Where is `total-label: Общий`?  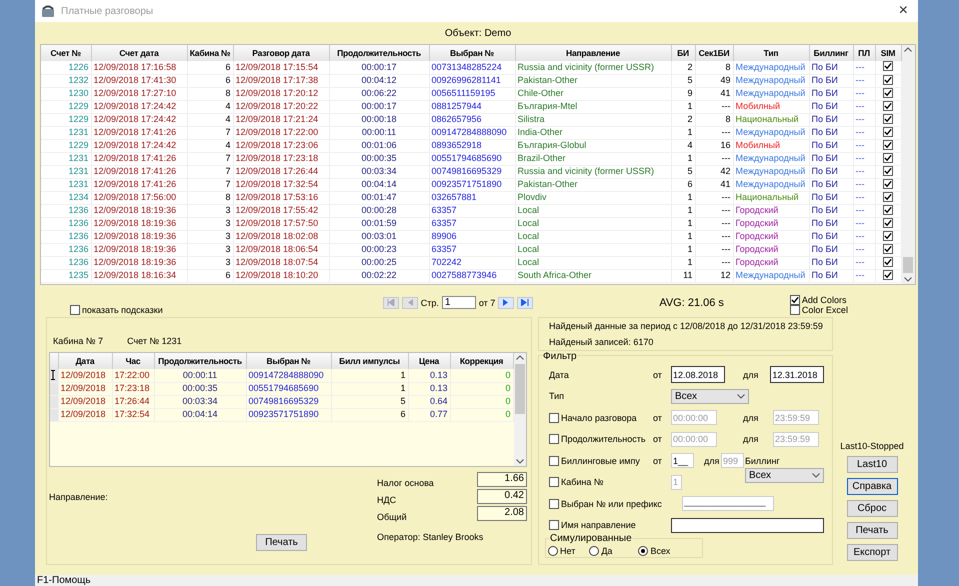
total-label: Общий is located at coordinates (392, 517).